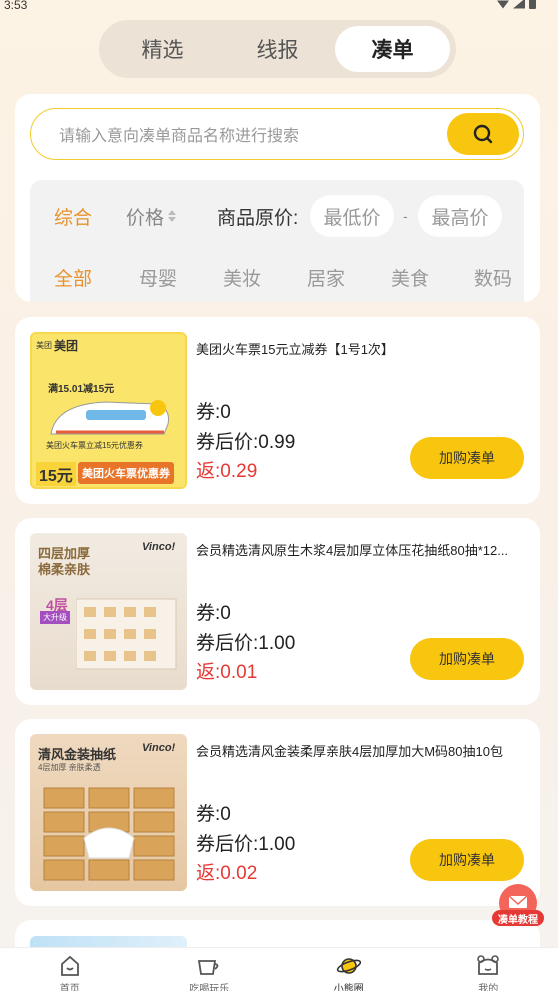 The width and height of the screenshot is (558, 991). I want to click on category-home: 居家, so click(326, 277).